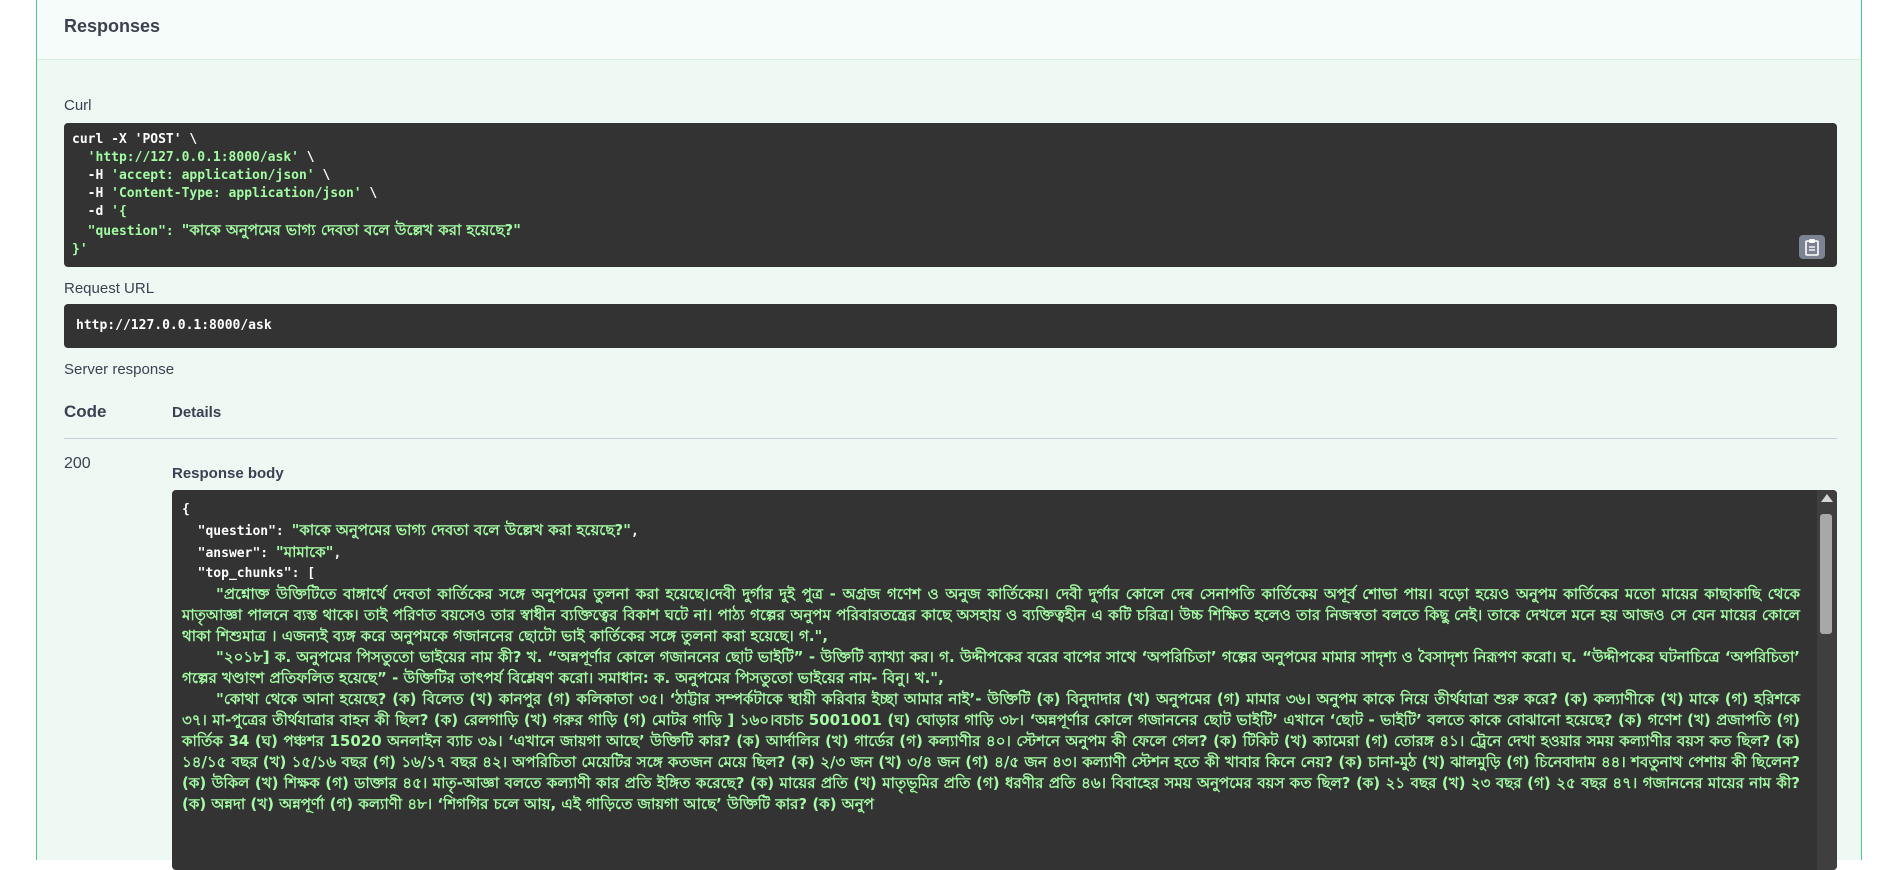 The width and height of the screenshot is (1880, 870). Describe the element at coordinates (949, 30) in the screenshot. I see `responses-header: Responses` at that location.